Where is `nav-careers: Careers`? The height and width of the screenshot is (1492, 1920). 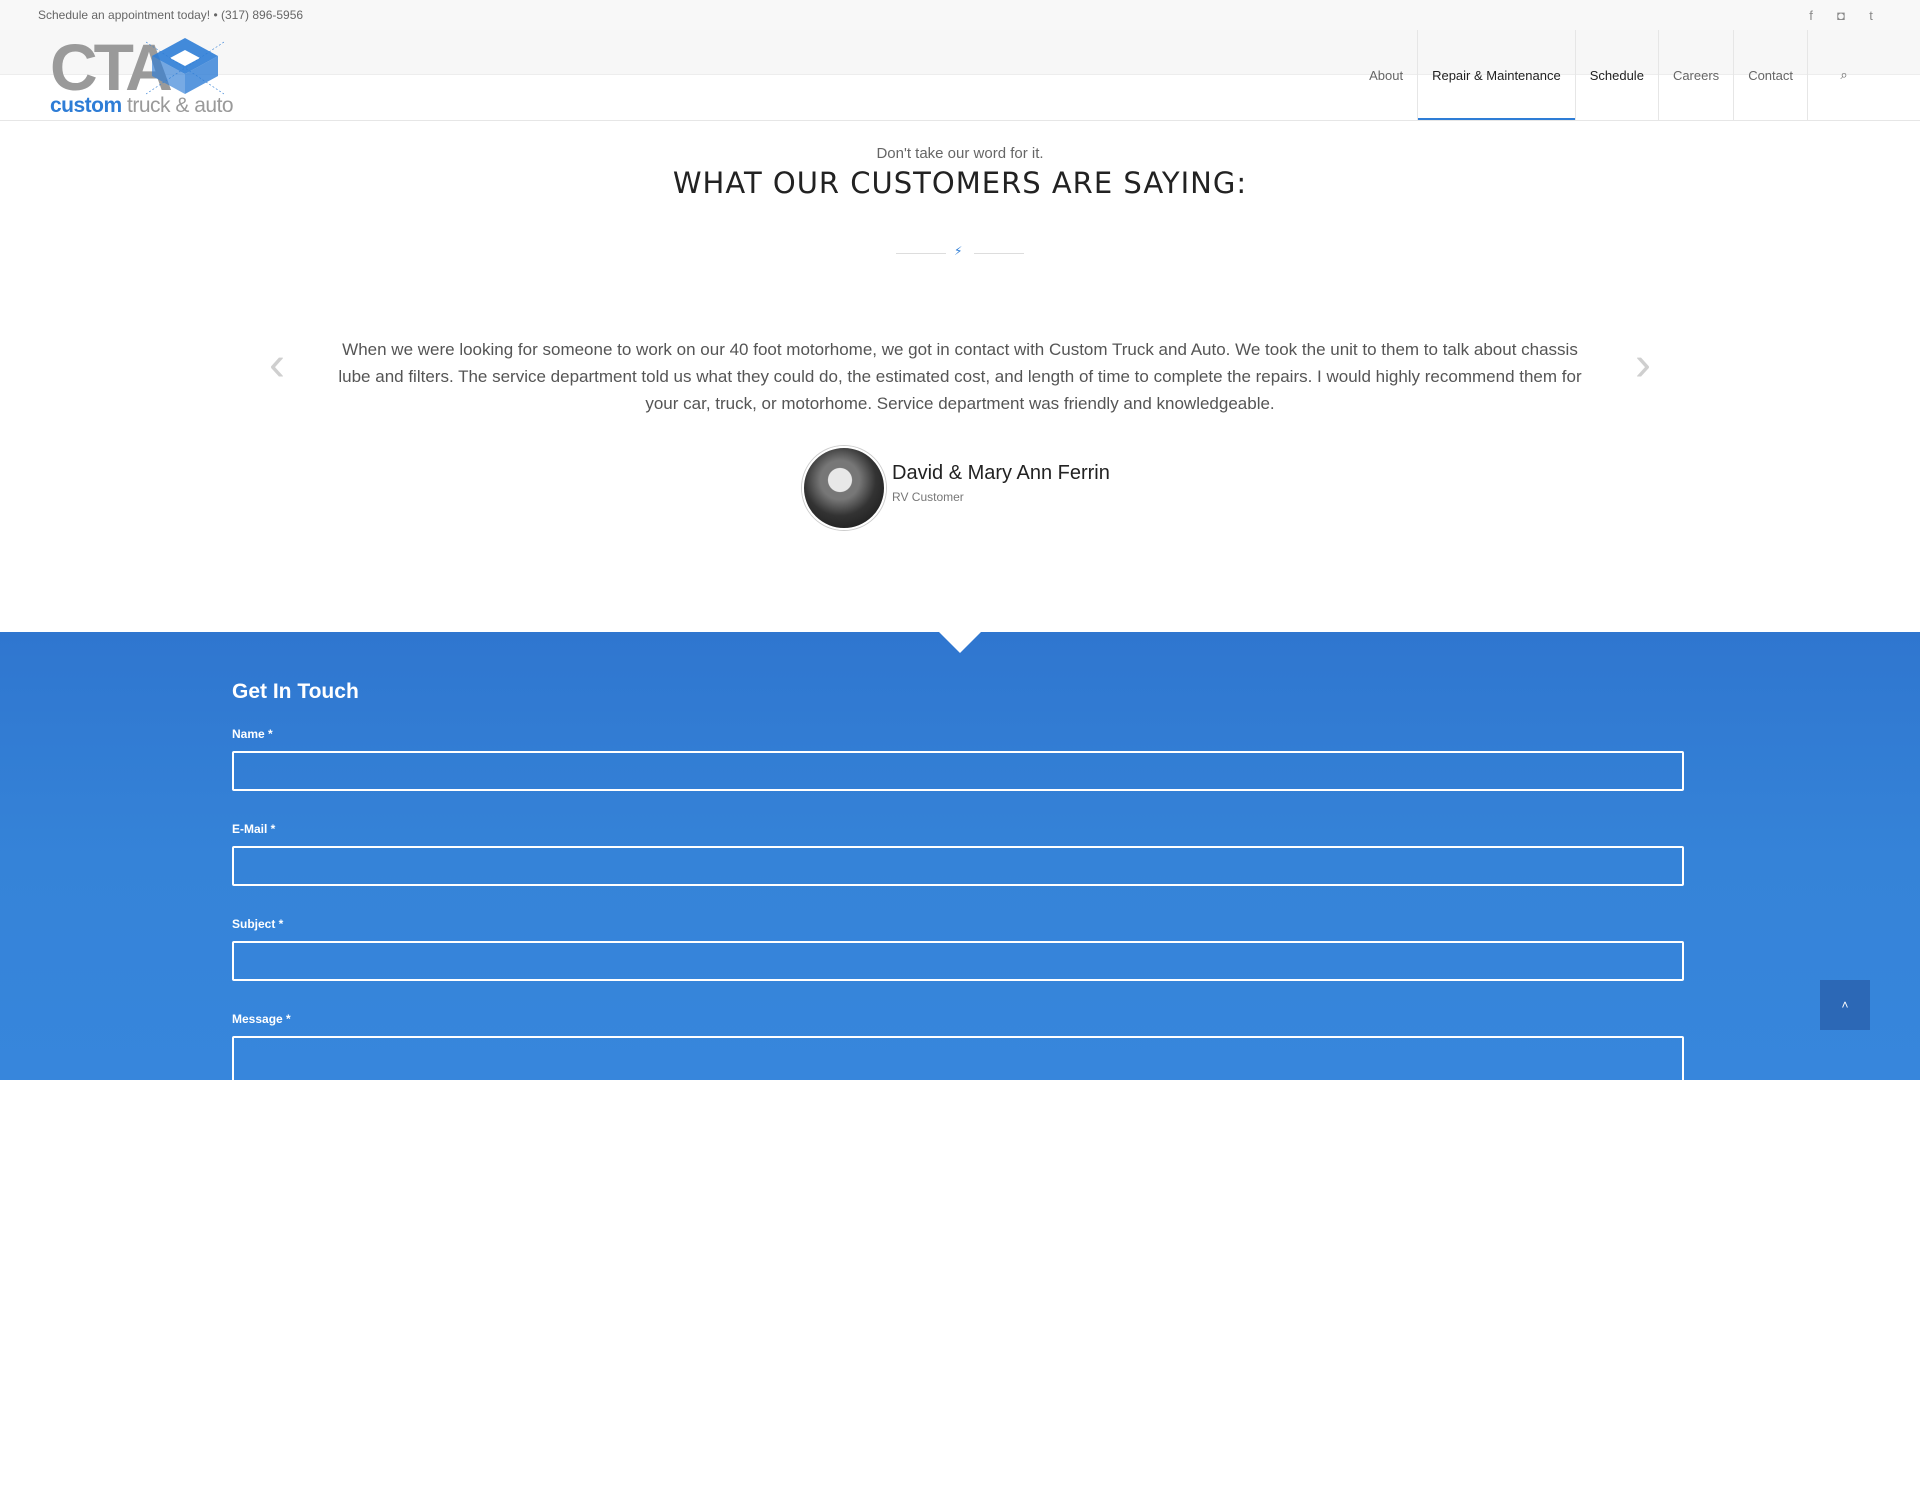
nav-careers: Careers is located at coordinates (1695, 75).